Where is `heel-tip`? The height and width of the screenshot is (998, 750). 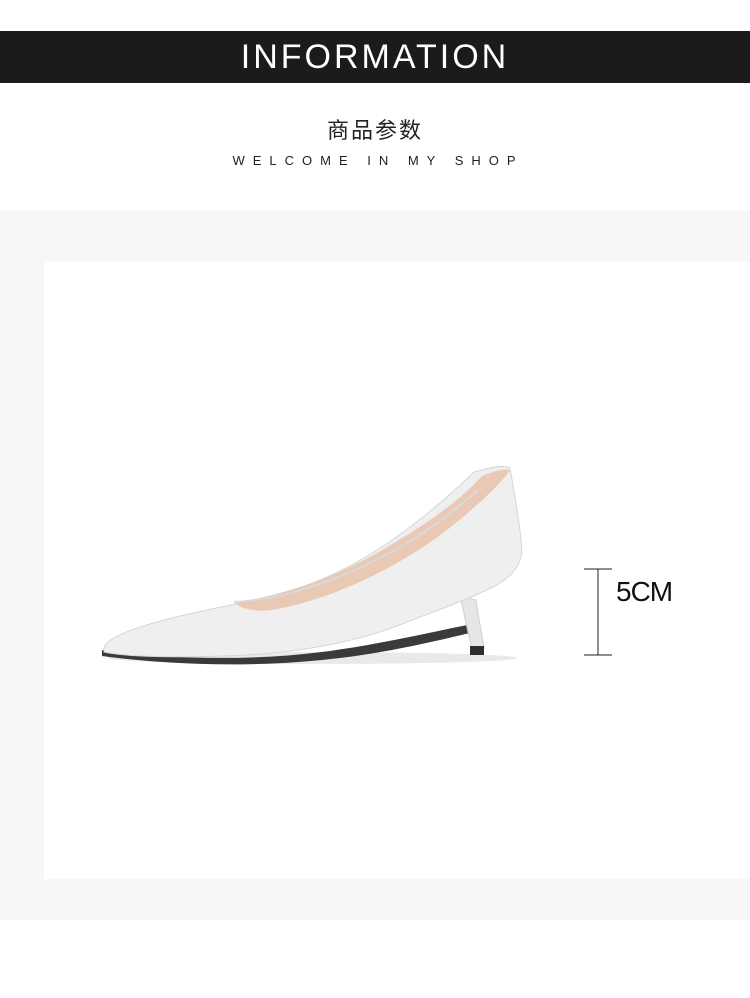 heel-tip is located at coordinates (477, 650).